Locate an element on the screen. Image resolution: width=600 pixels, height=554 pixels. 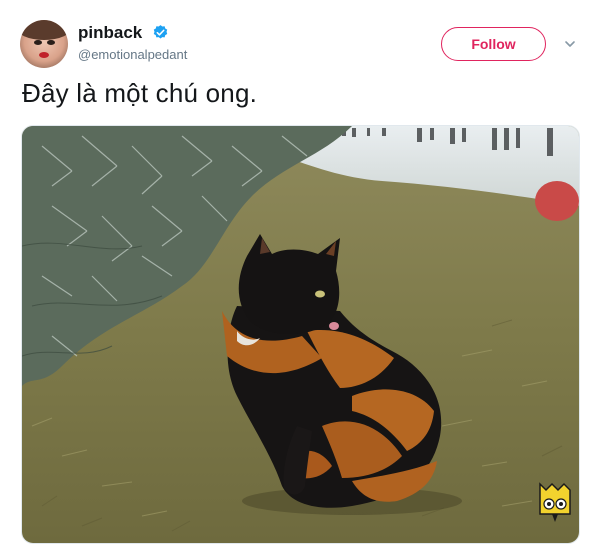
chevron-down-icon is located at coordinates (570, 44).